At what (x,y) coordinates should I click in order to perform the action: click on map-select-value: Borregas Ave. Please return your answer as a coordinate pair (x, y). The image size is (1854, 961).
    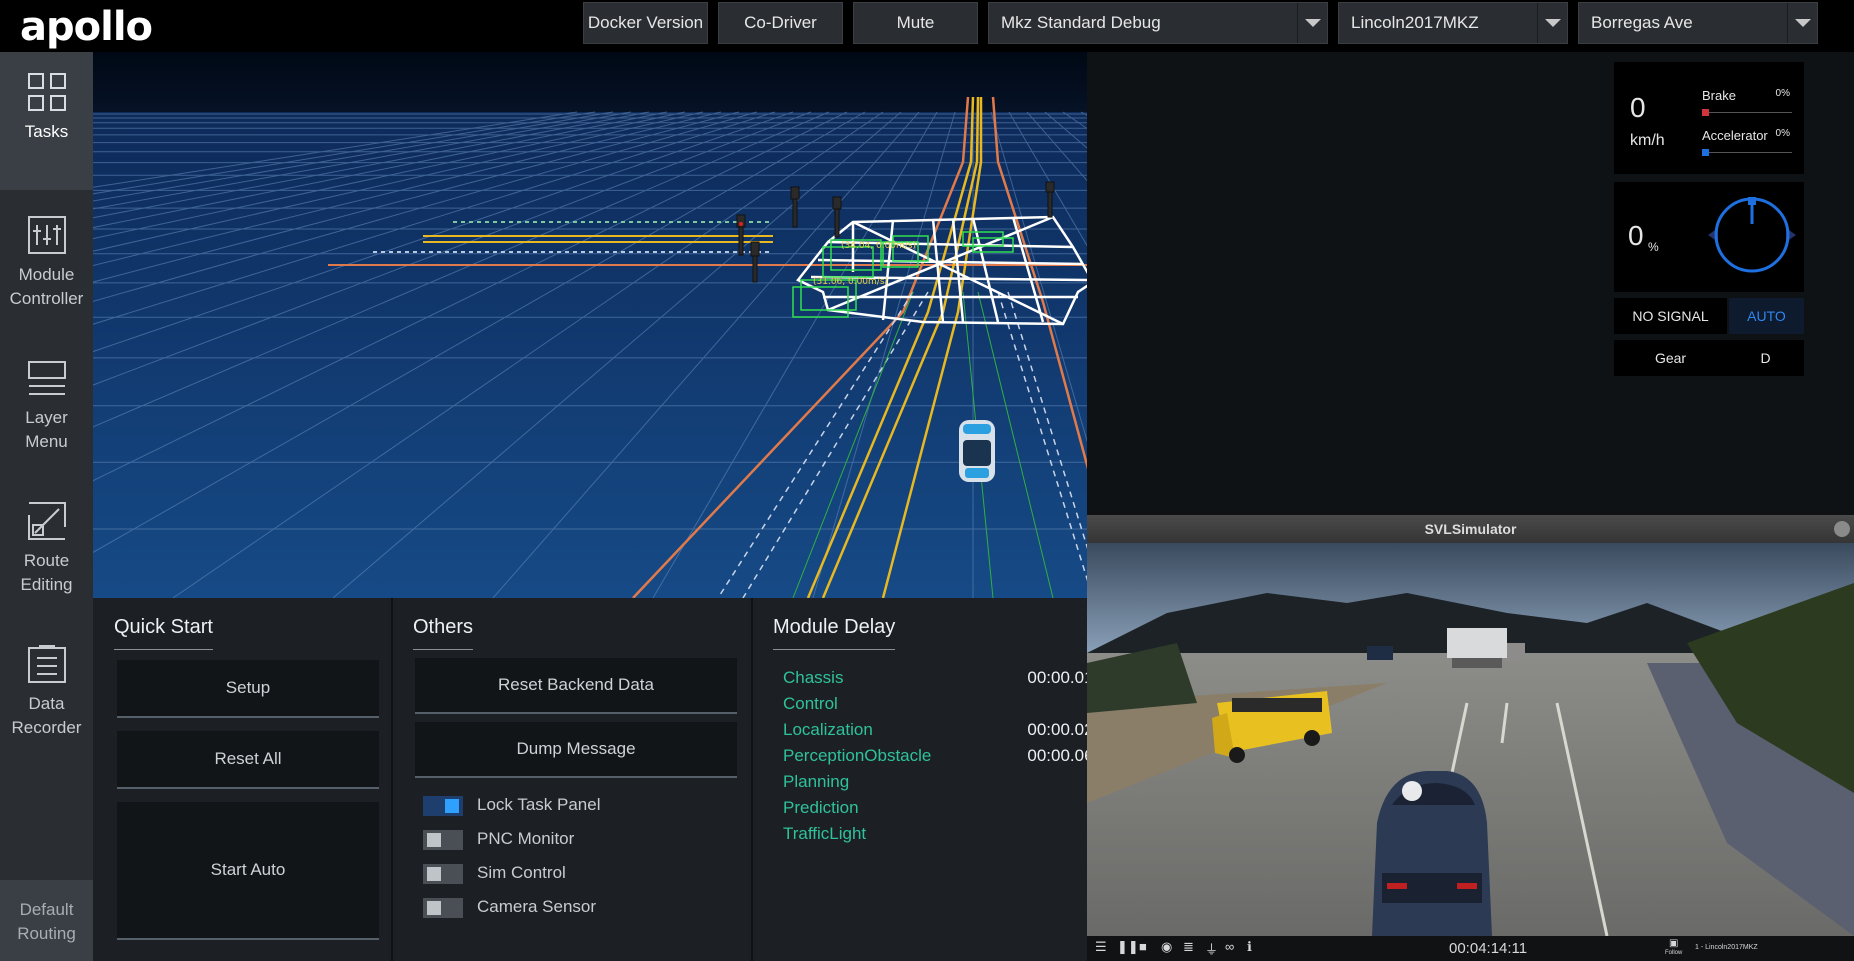
    Looking at the image, I should click on (1642, 22).